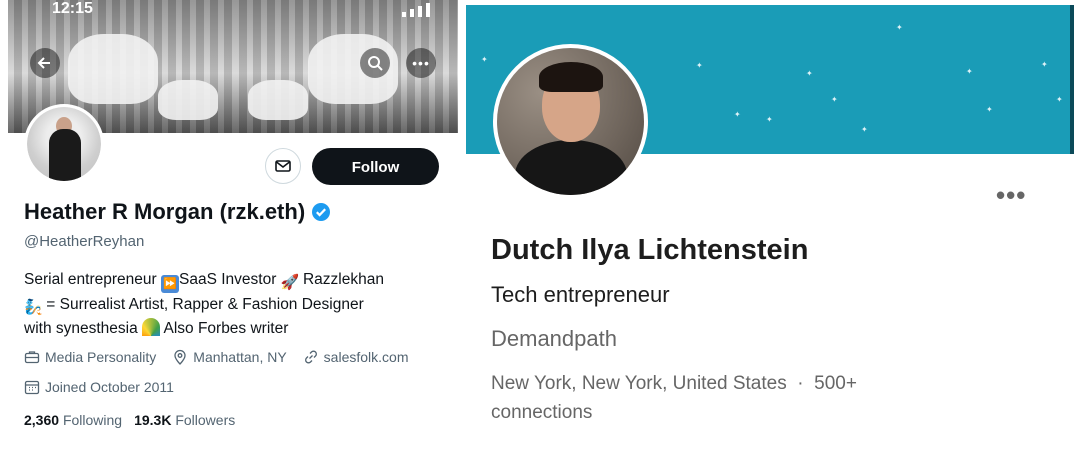 The width and height of the screenshot is (1088, 454). What do you see at coordinates (84, 241) in the screenshot?
I see `profile-handle: @HeatherReyhan` at bounding box center [84, 241].